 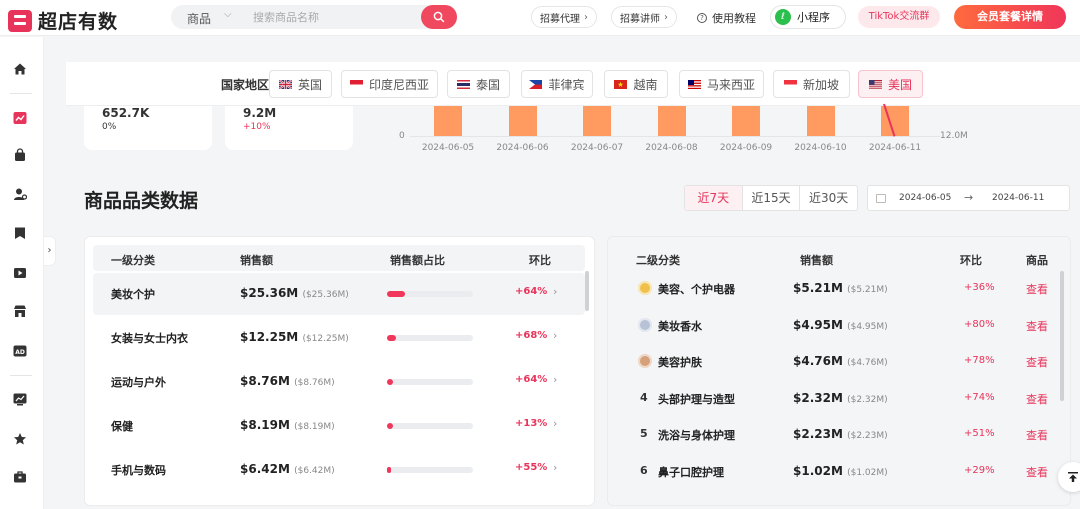 What do you see at coordinates (694, 84) in the screenshot?
I see `malaysia-flag-icon` at bounding box center [694, 84].